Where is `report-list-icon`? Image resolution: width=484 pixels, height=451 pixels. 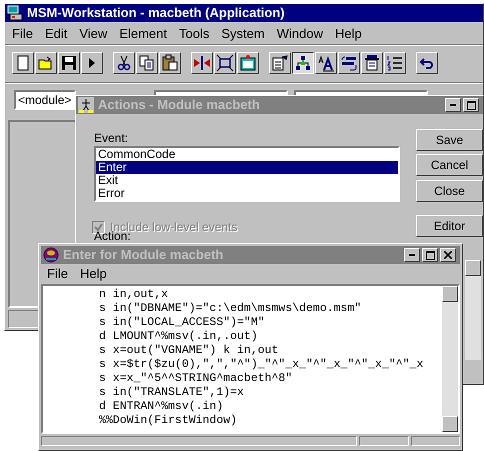
report-list-icon is located at coordinates (372, 63).